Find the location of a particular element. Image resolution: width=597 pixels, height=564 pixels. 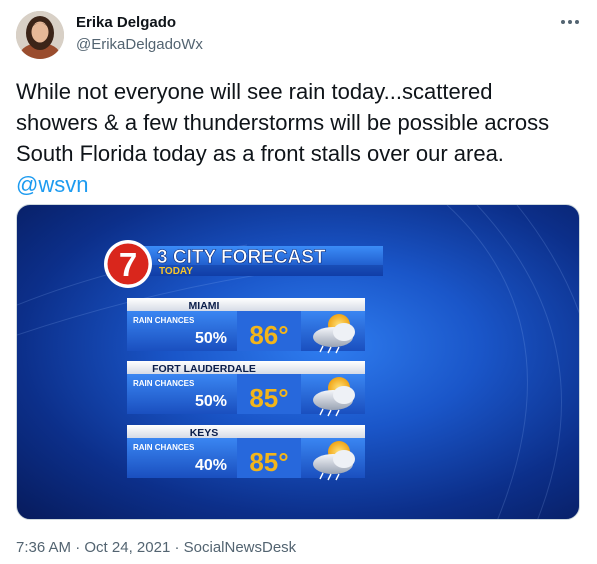

city-row-miami: MIAMI RAIN CHANCES 50% 86° is located at coordinates (246, 326).